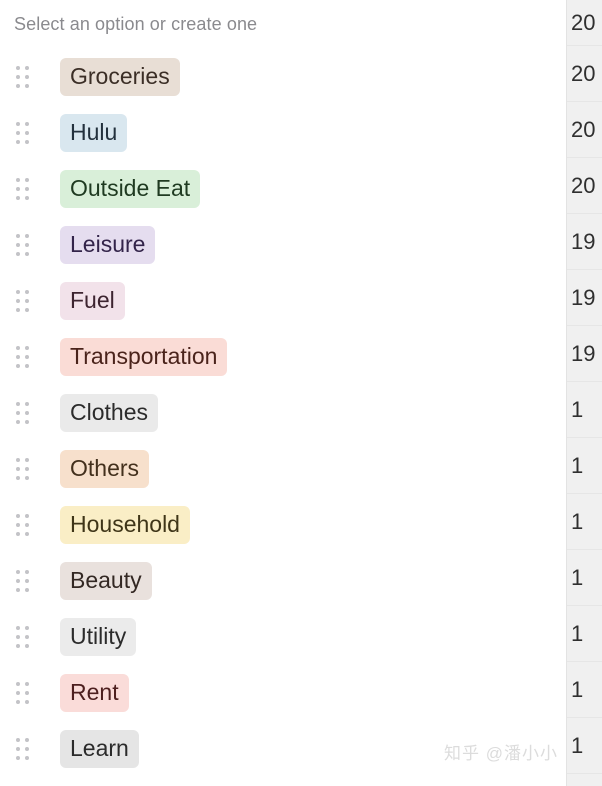 The image size is (602, 786). What do you see at coordinates (106, 581) in the screenshot?
I see `option-tag: Beauty` at bounding box center [106, 581].